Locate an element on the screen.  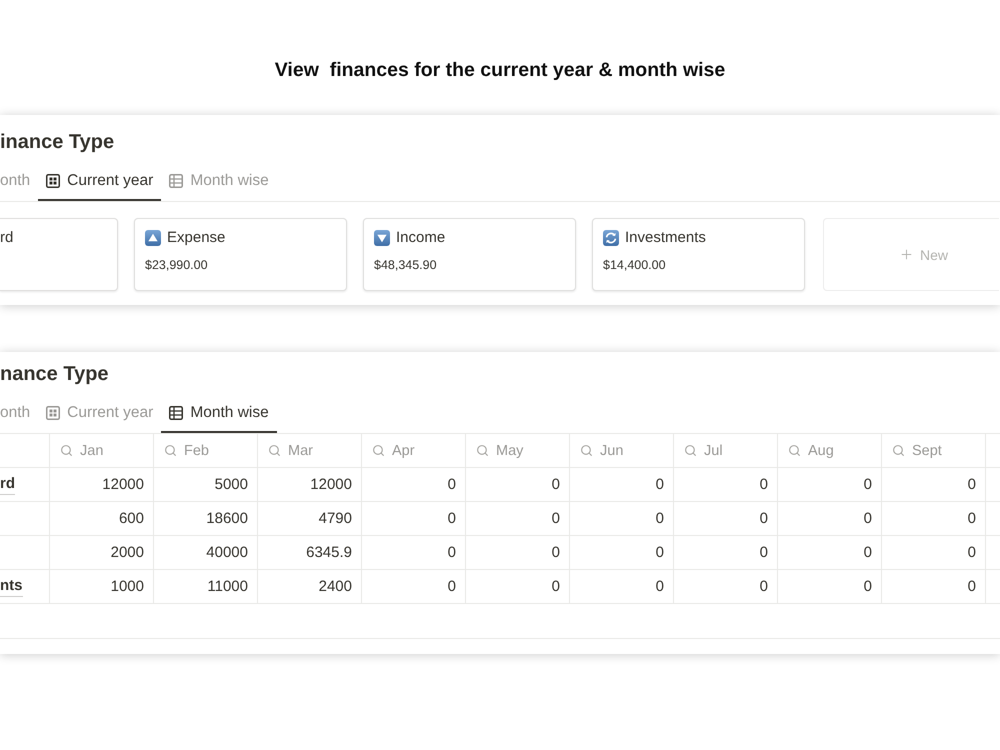
card-title: rd is located at coordinates (7, 238).